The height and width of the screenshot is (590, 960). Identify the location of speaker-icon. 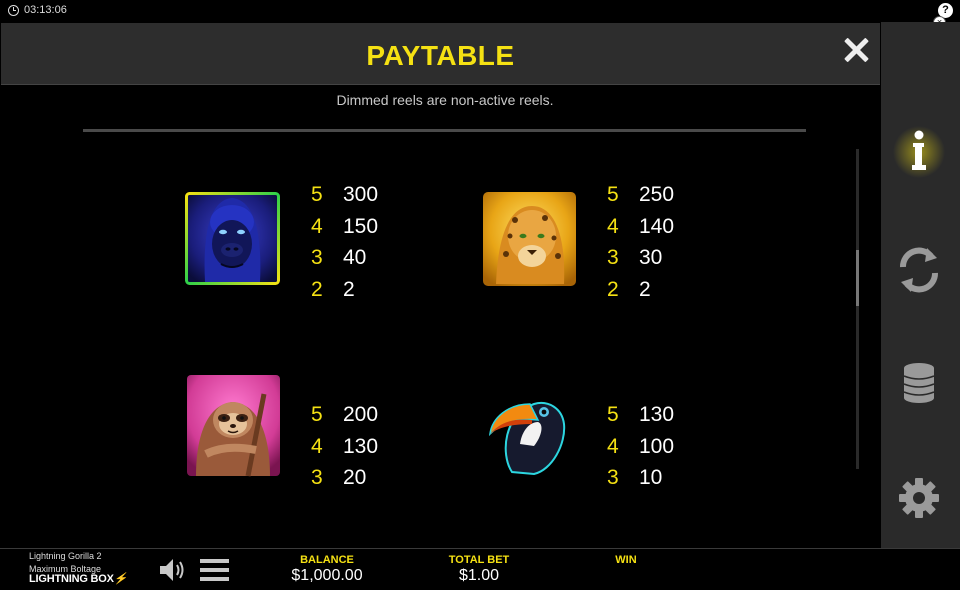
(172, 570).